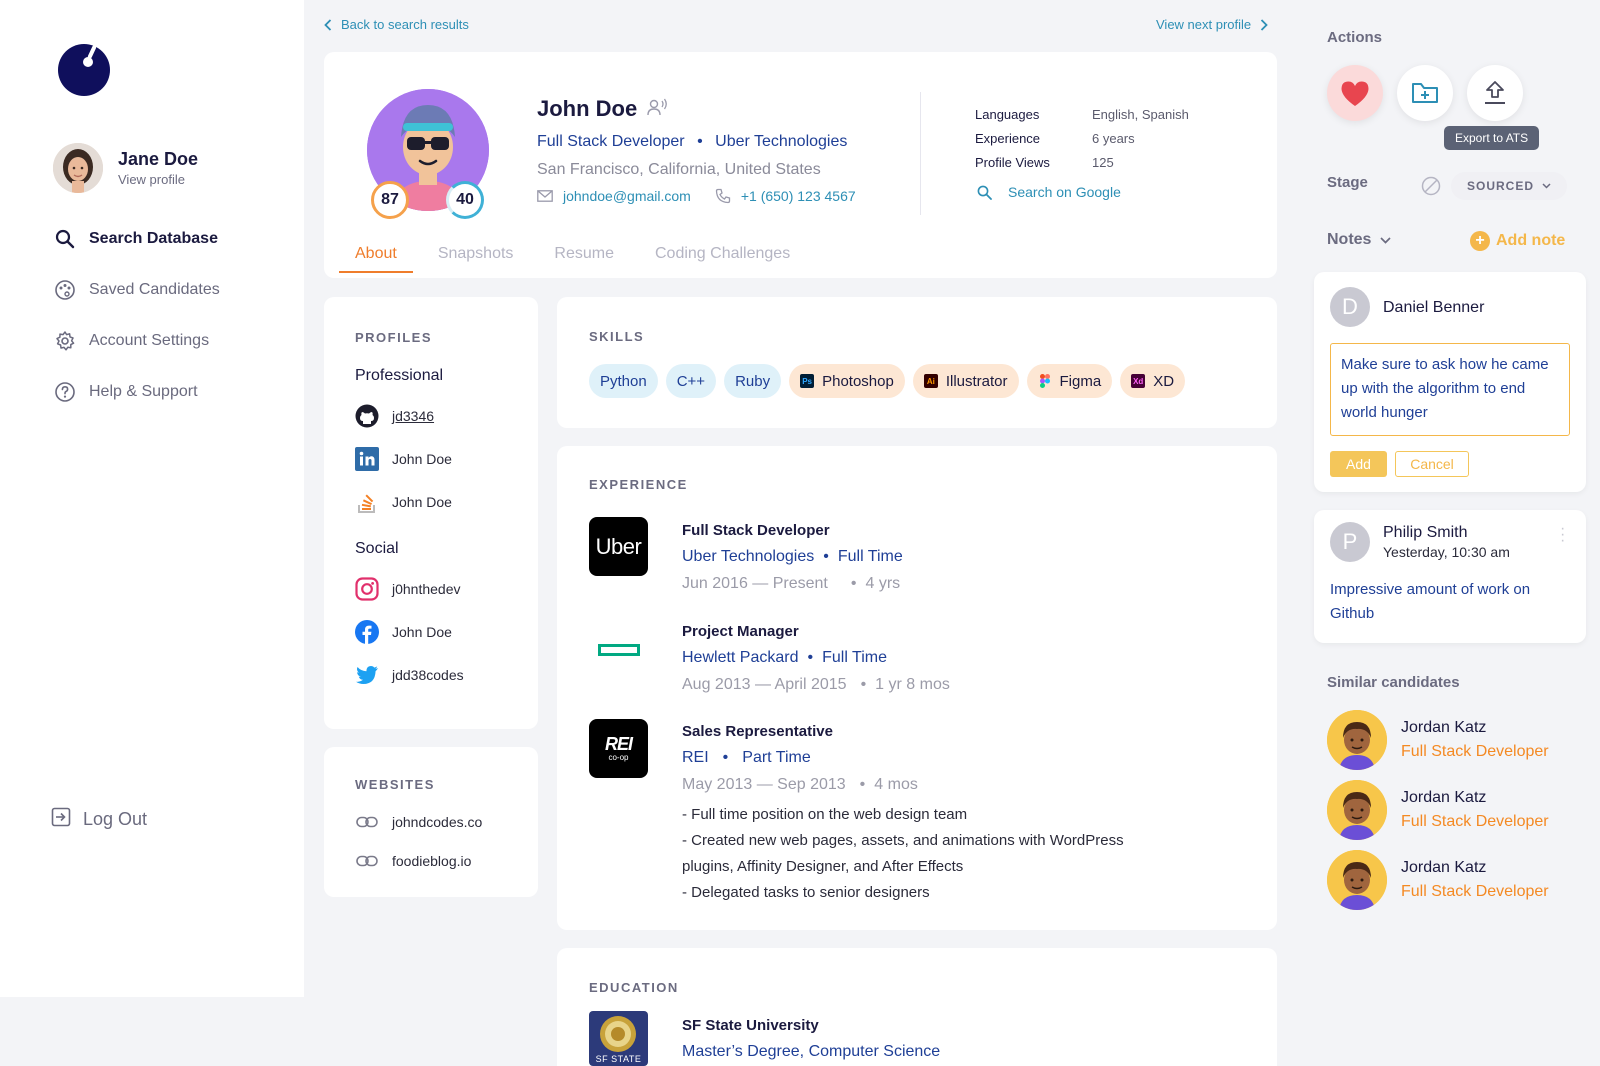  What do you see at coordinates (584, 259) in the screenshot?
I see `tab-resume: Resume` at bounding box center [584, 259].